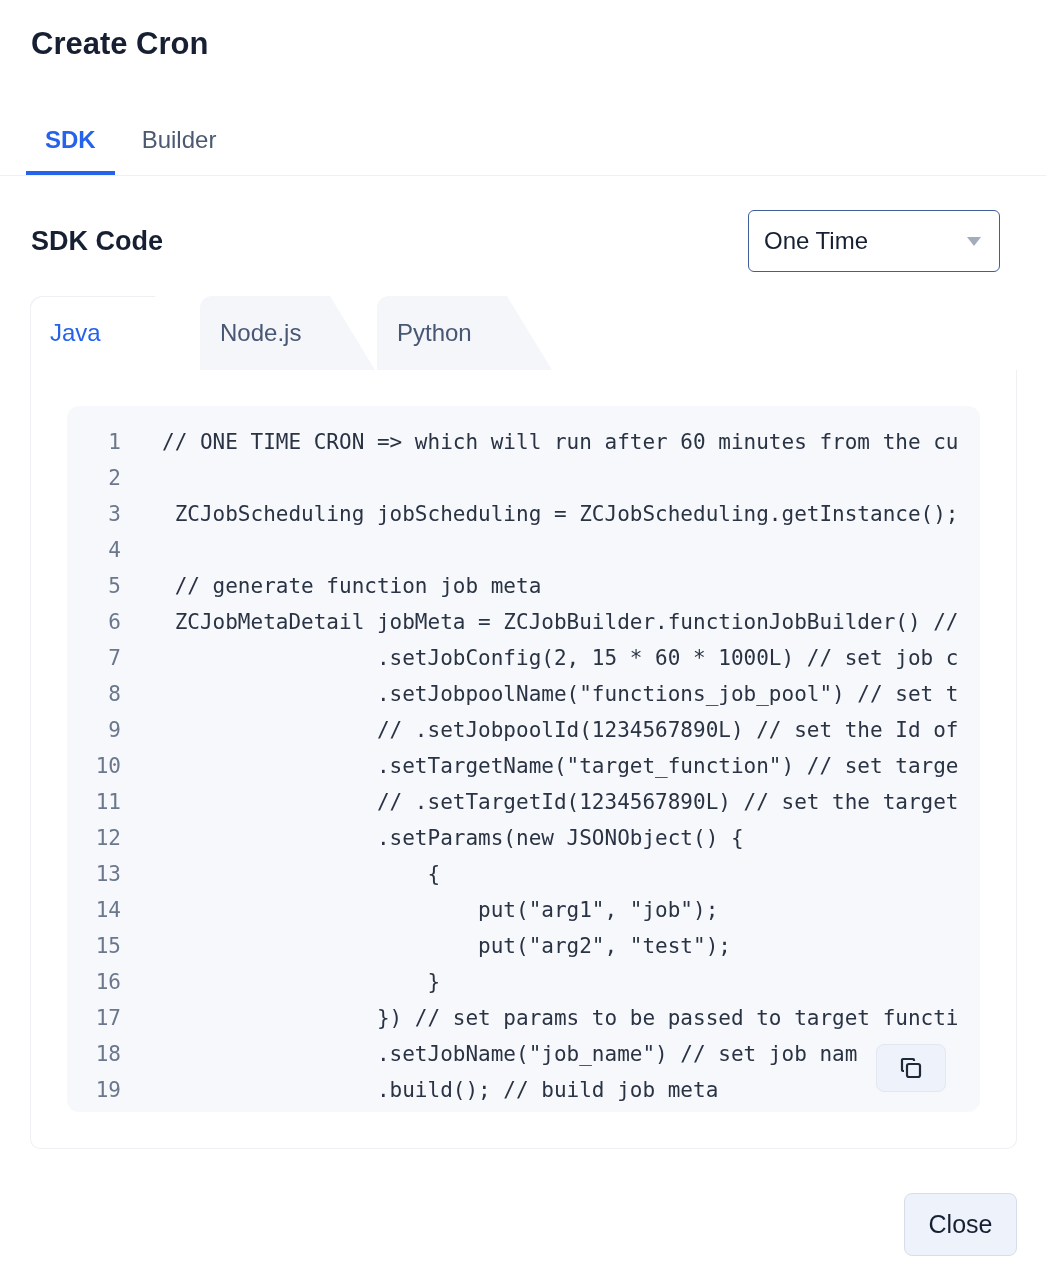  Describe the element at coordinates (433, 982) in the screenshot. I see `code-line: }` at that location.